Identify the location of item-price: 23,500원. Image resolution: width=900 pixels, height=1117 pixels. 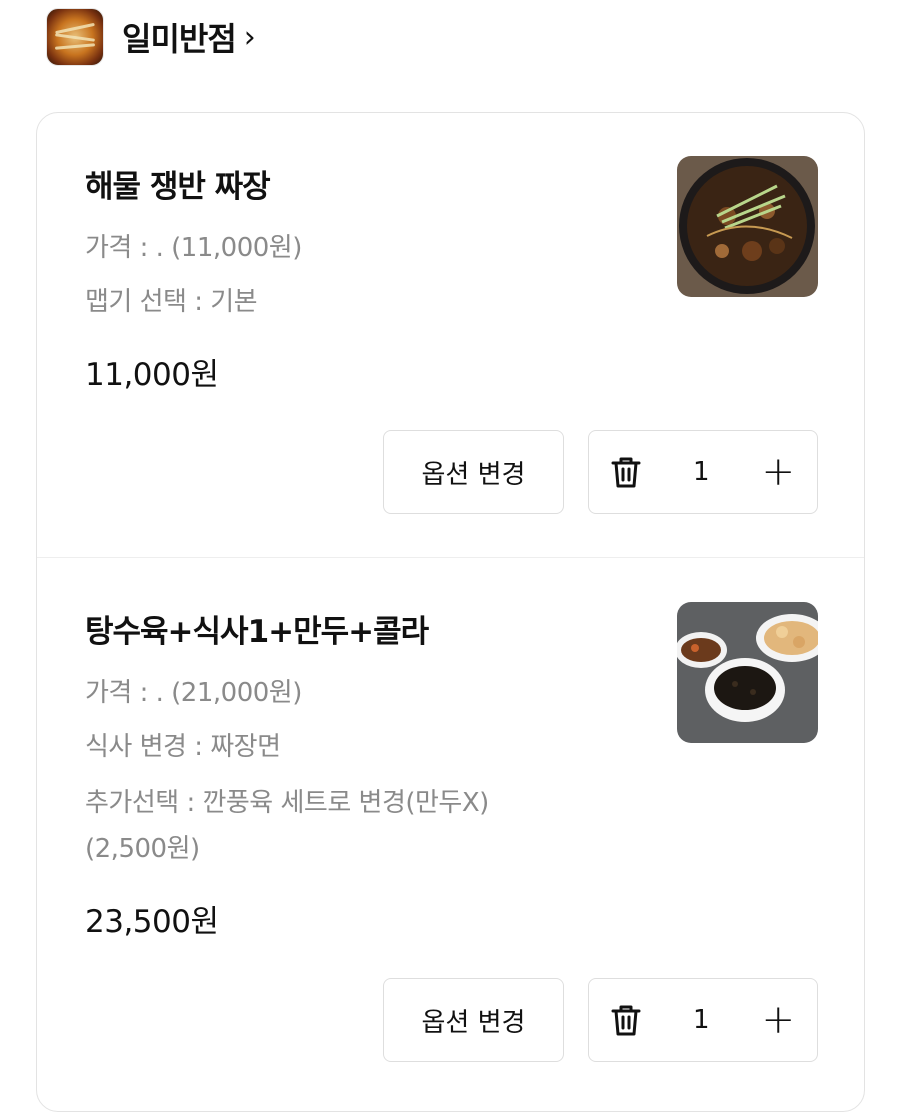
(152, 922).